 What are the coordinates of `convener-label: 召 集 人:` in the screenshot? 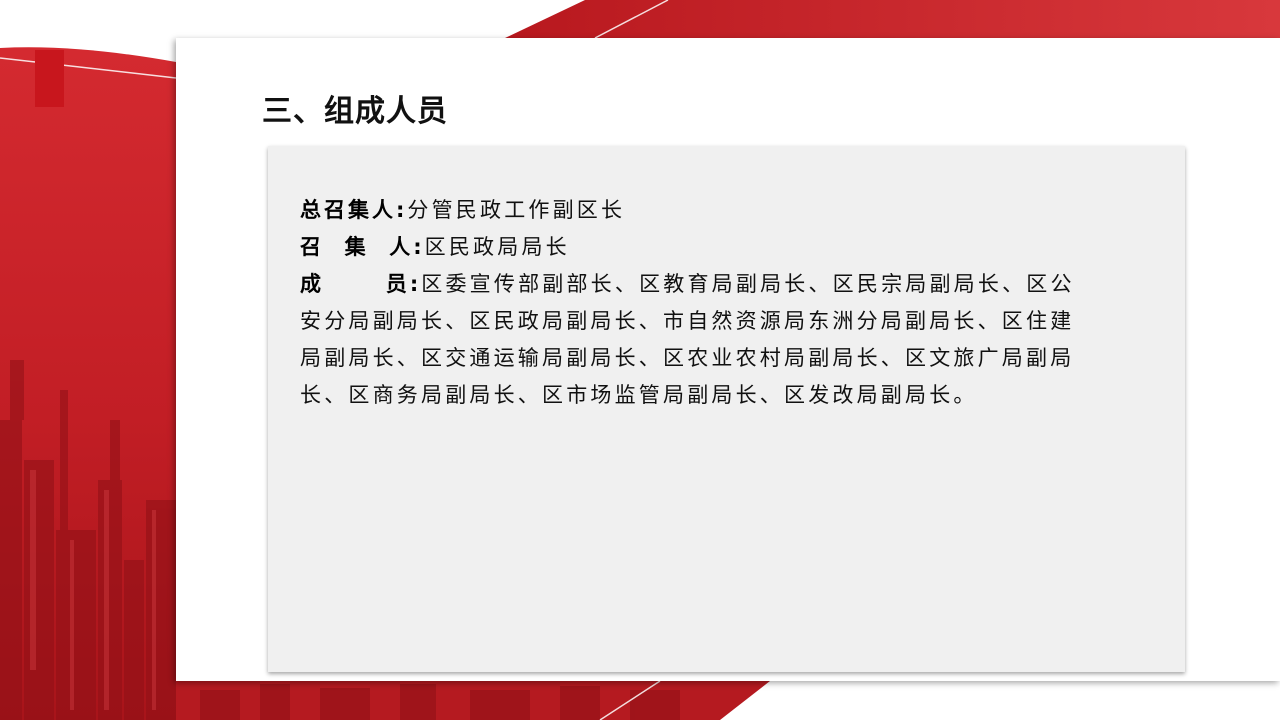 It's located at (362, 247).